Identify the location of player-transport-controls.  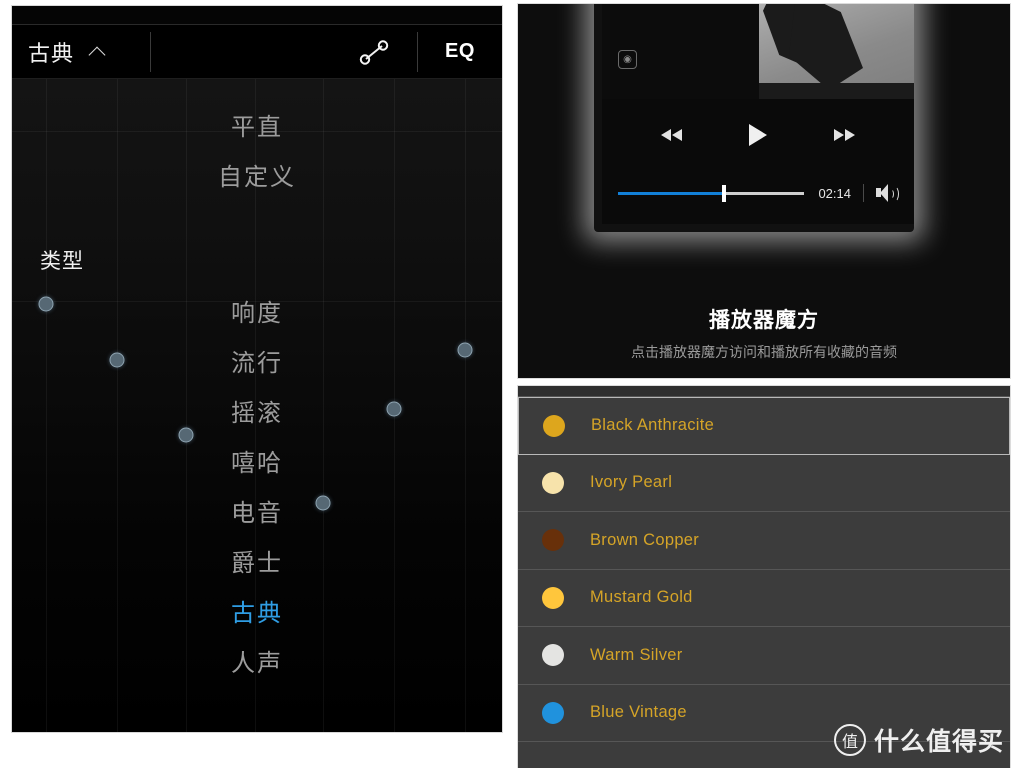
(758, 135).